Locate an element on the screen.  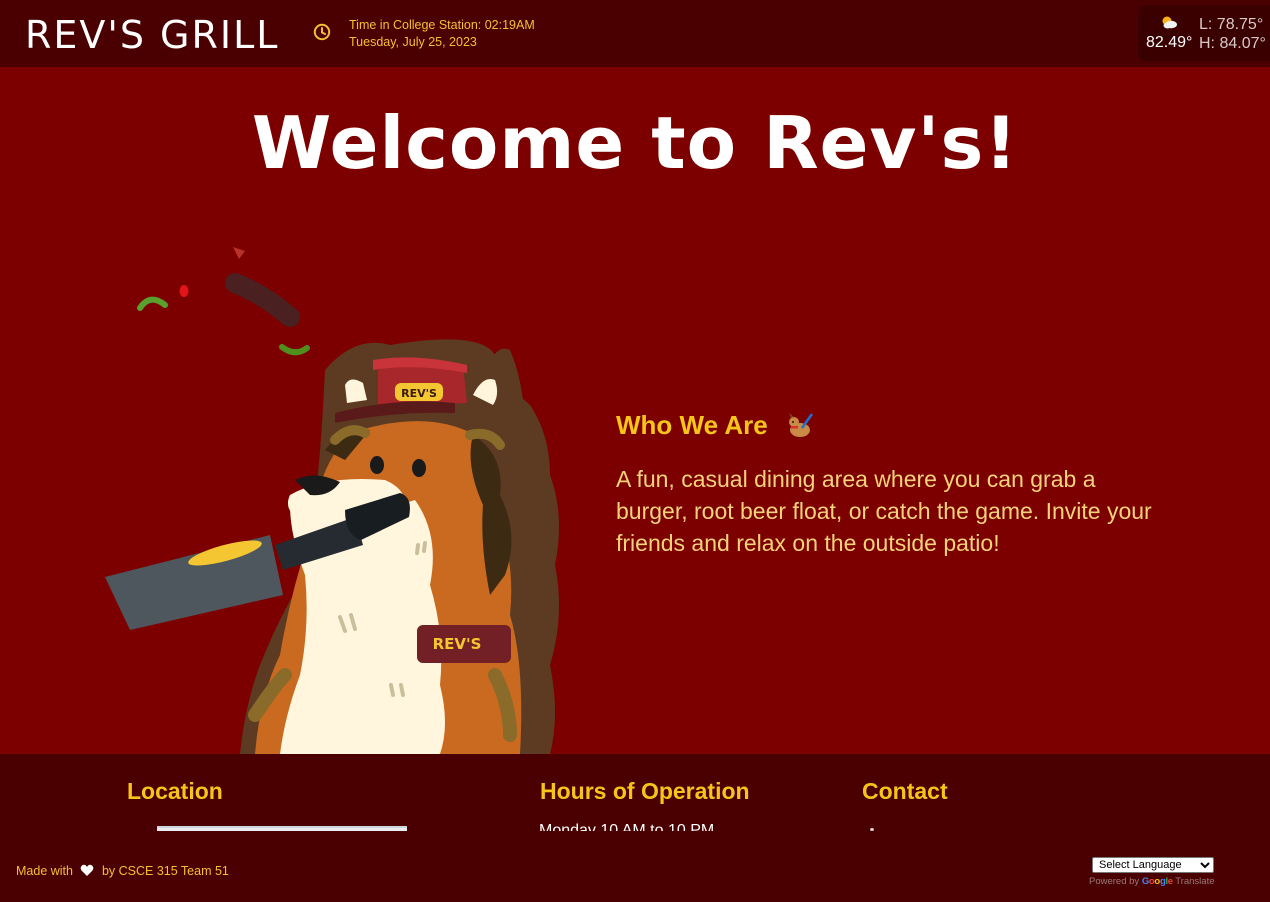
heart-icon is located at coordinates (87, 870).